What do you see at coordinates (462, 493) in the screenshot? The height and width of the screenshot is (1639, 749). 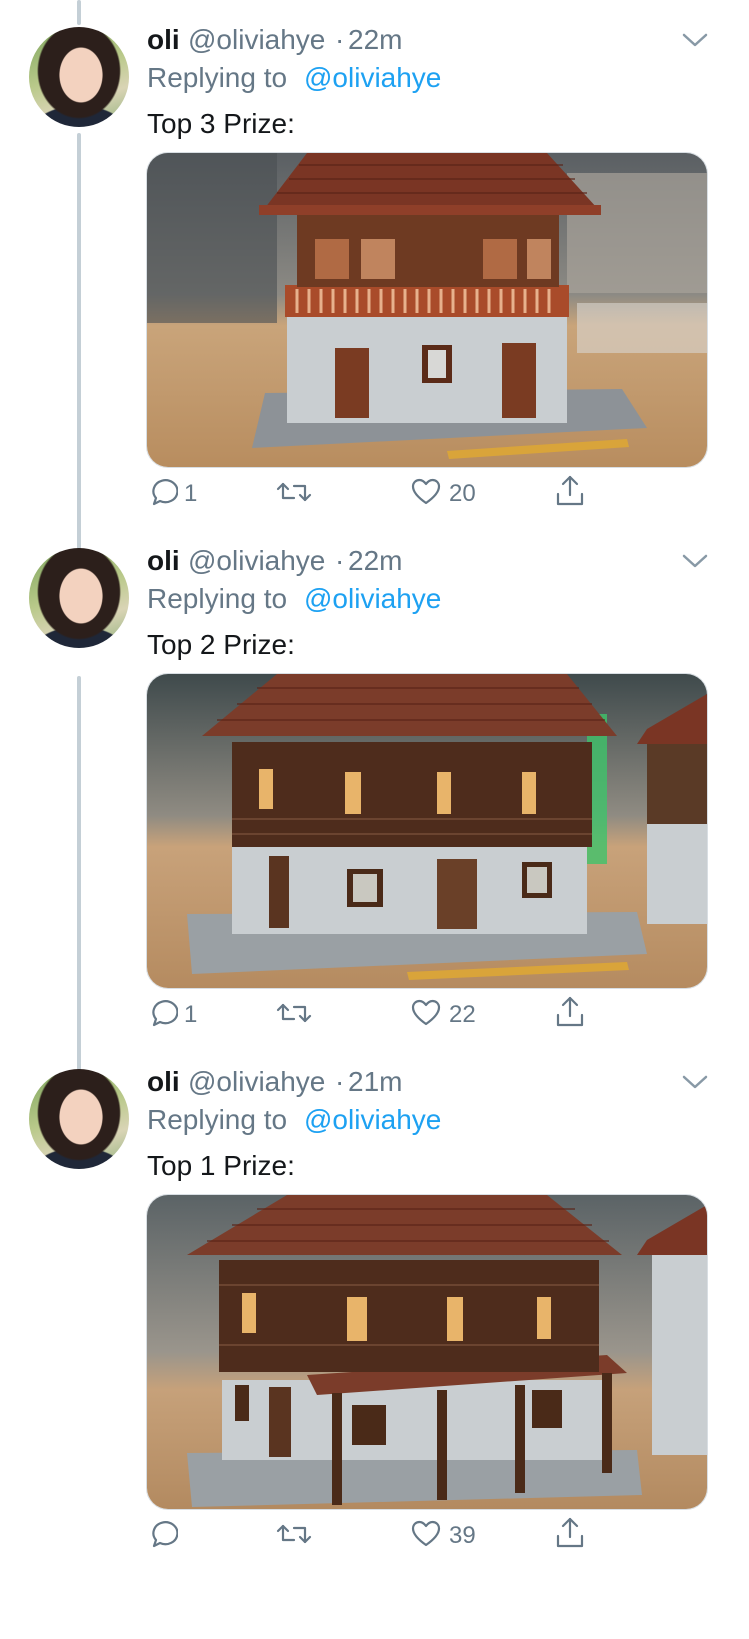 I see `like-count: 20` at bounding box center [462, 493].